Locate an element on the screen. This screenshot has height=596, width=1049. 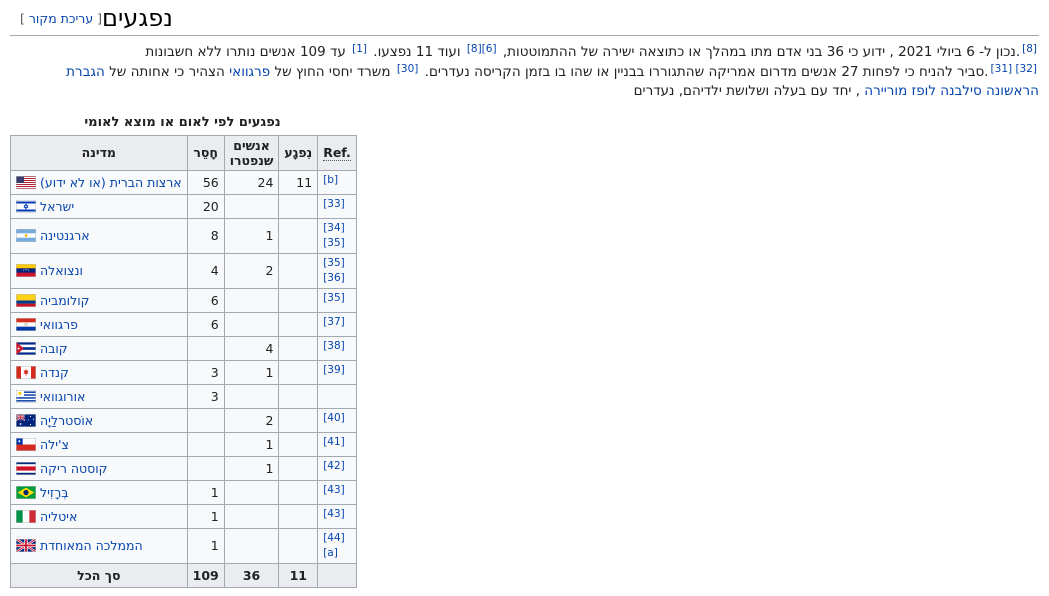
text-run: , יחד עם בעלה ושלושת ילדיהם, נעדרים is located at coordinates (749, 91).